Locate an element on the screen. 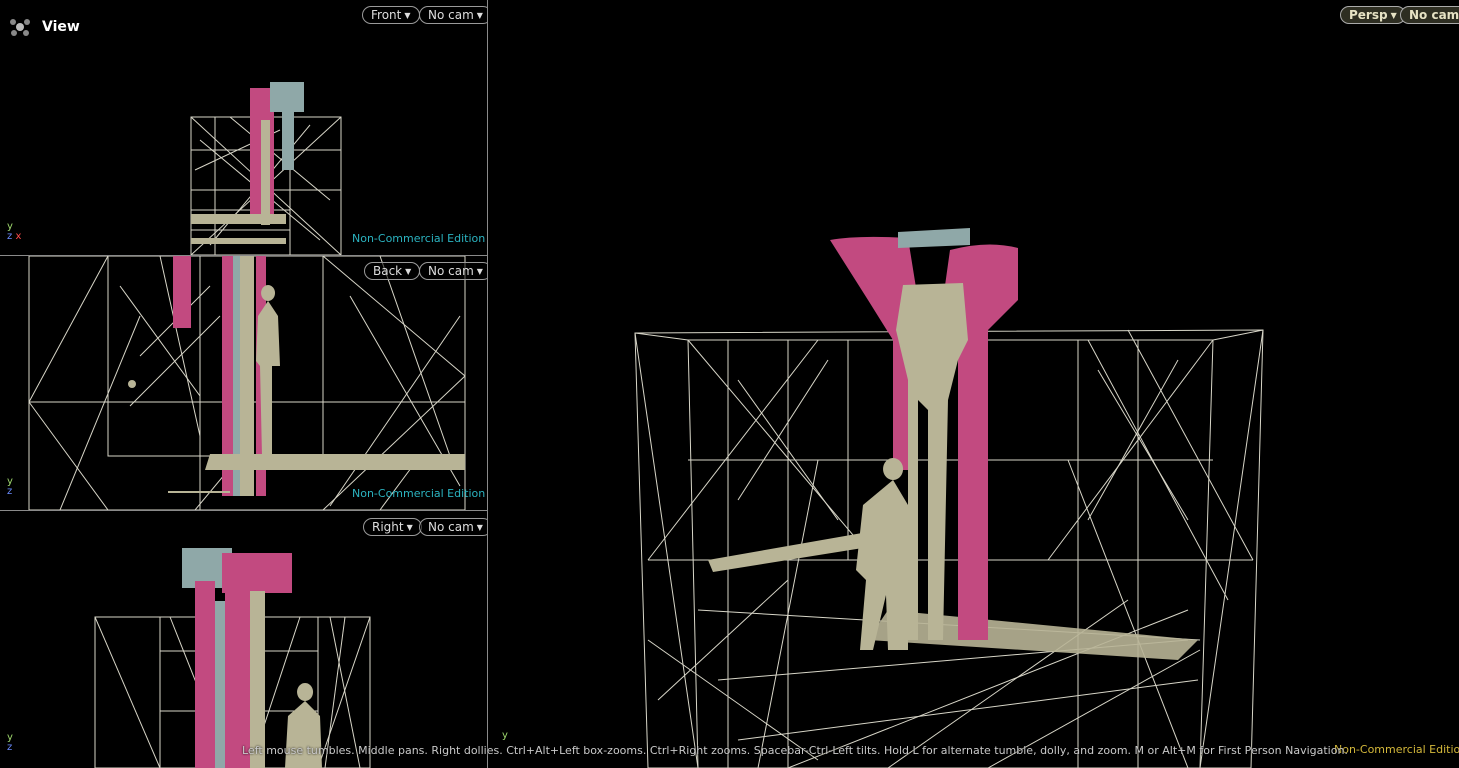 Image resolution: width=1459 pixels, height=768 pixels. app-title: View is located at coordinates (61, 27).